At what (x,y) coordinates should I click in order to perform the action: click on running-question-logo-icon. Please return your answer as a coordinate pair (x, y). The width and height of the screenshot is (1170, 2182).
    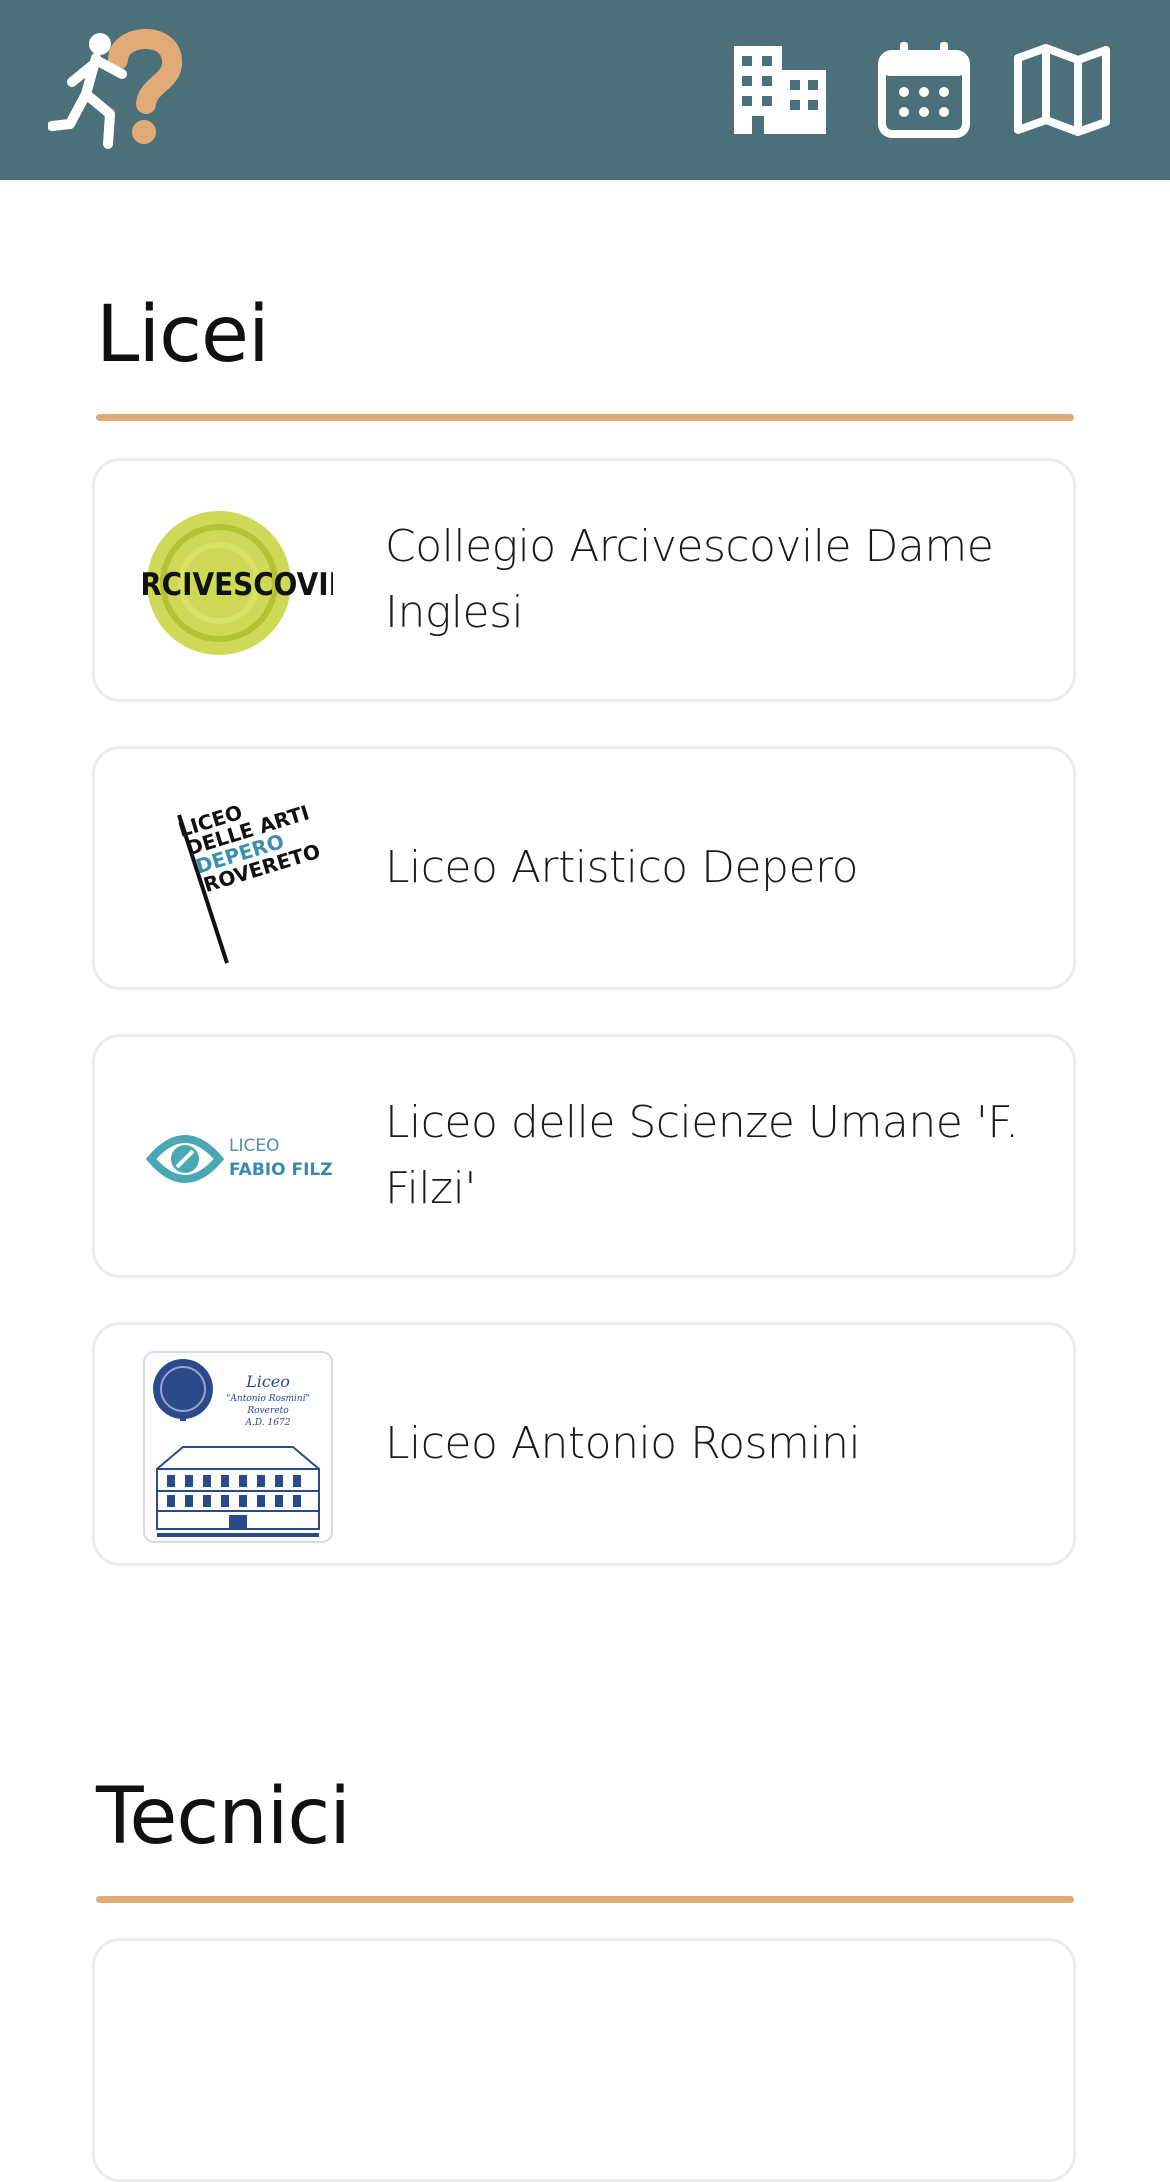
    Looking at the image, I should click on (115, 89).